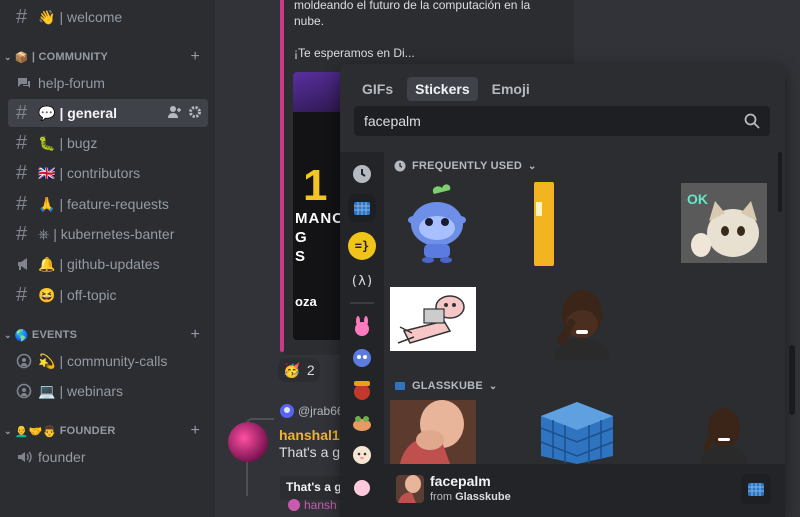 The width and height of the screenshot is (800, 517). I want to click on sticker-wumpus, so click(437, 223).